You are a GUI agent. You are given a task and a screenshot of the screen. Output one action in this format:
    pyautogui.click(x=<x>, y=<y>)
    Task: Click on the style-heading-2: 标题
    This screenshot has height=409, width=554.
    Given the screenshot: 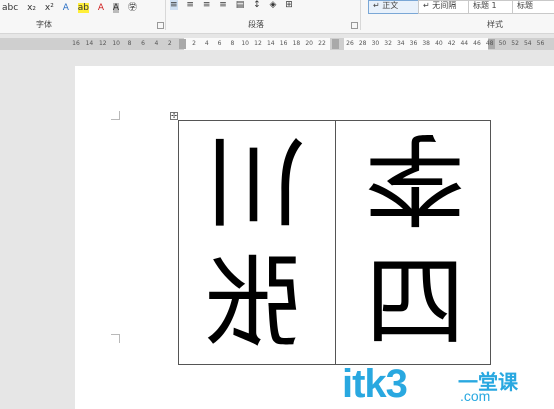 What is the action you would take?
    pyautogui.click(x=533, y=7)
    